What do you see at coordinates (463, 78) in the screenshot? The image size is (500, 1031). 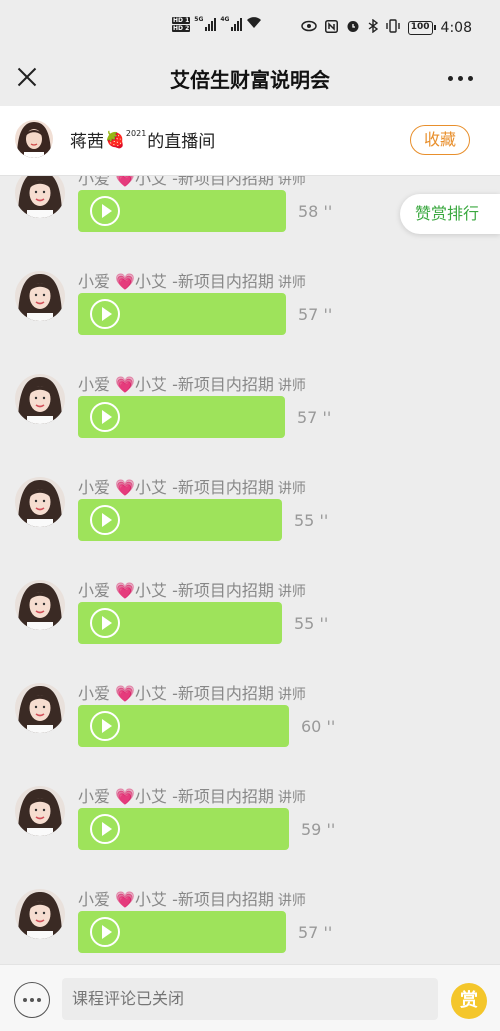 I see `more-icon` at bounding box center [463, 78].